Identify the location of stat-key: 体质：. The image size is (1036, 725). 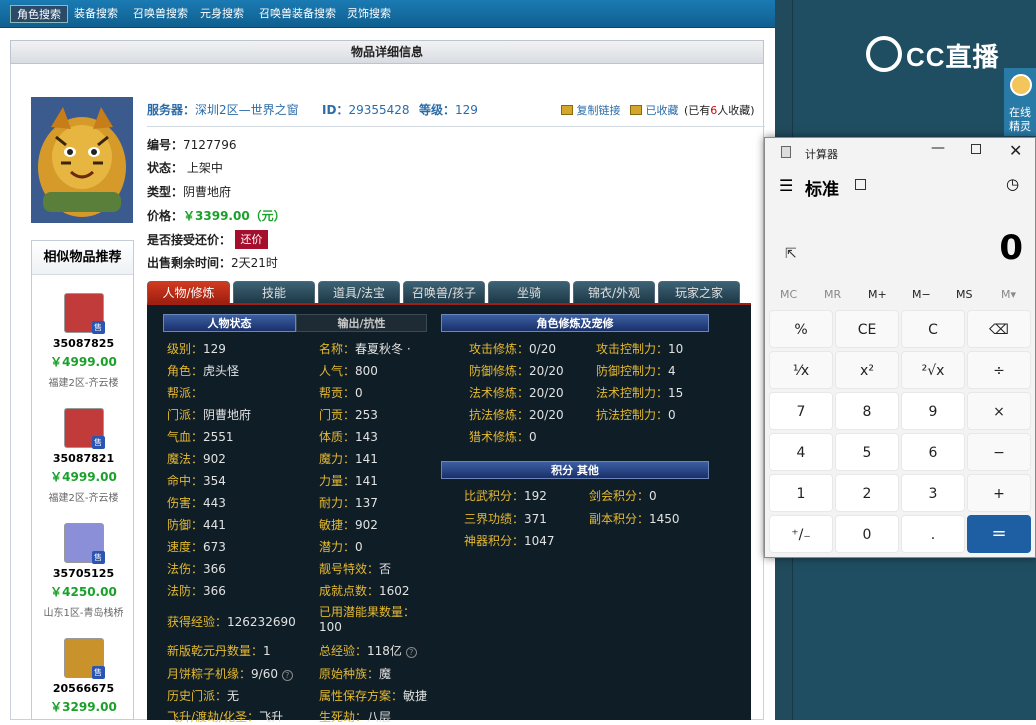
(337, 437).